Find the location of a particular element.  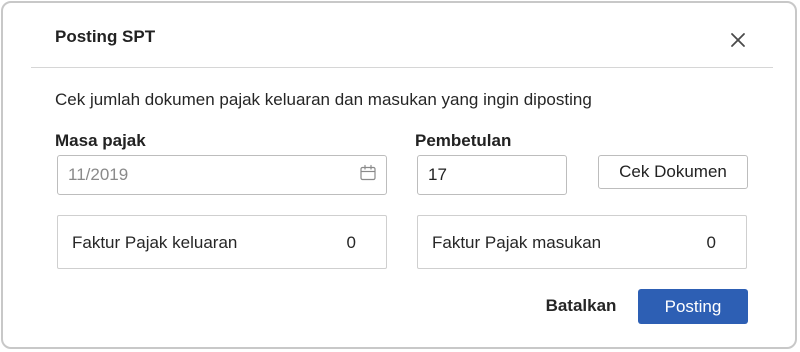

pembetulan-label: Pembetulan is located at coordinates (463, 140).